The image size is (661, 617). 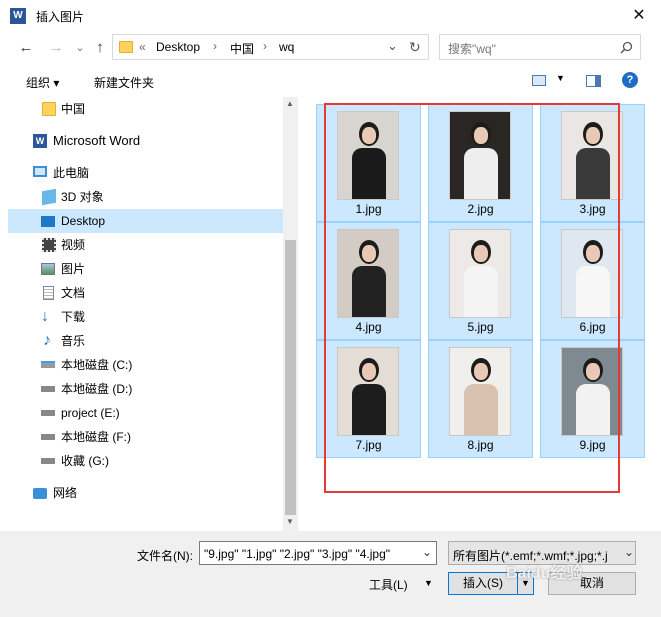 What do you see at coordinates (544, 573) in the screenshot?
I see `watermark: Baidu经验` at bounding box center [544, 573].